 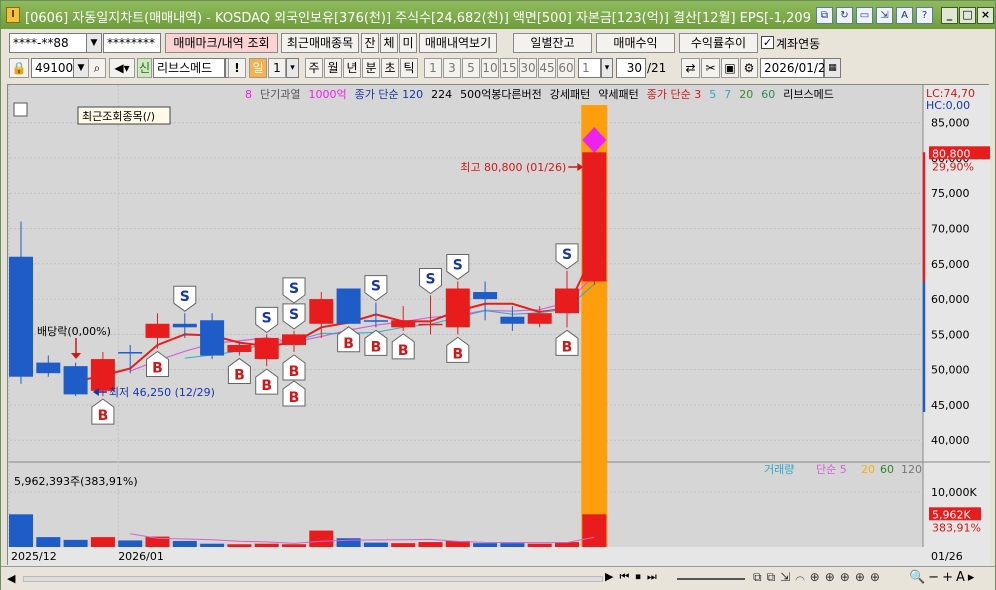 What do you see at coordinates (635, 43) in the screenshot?
I see `trade-profit-button: 매매수익` at bounding box center [635, 43].